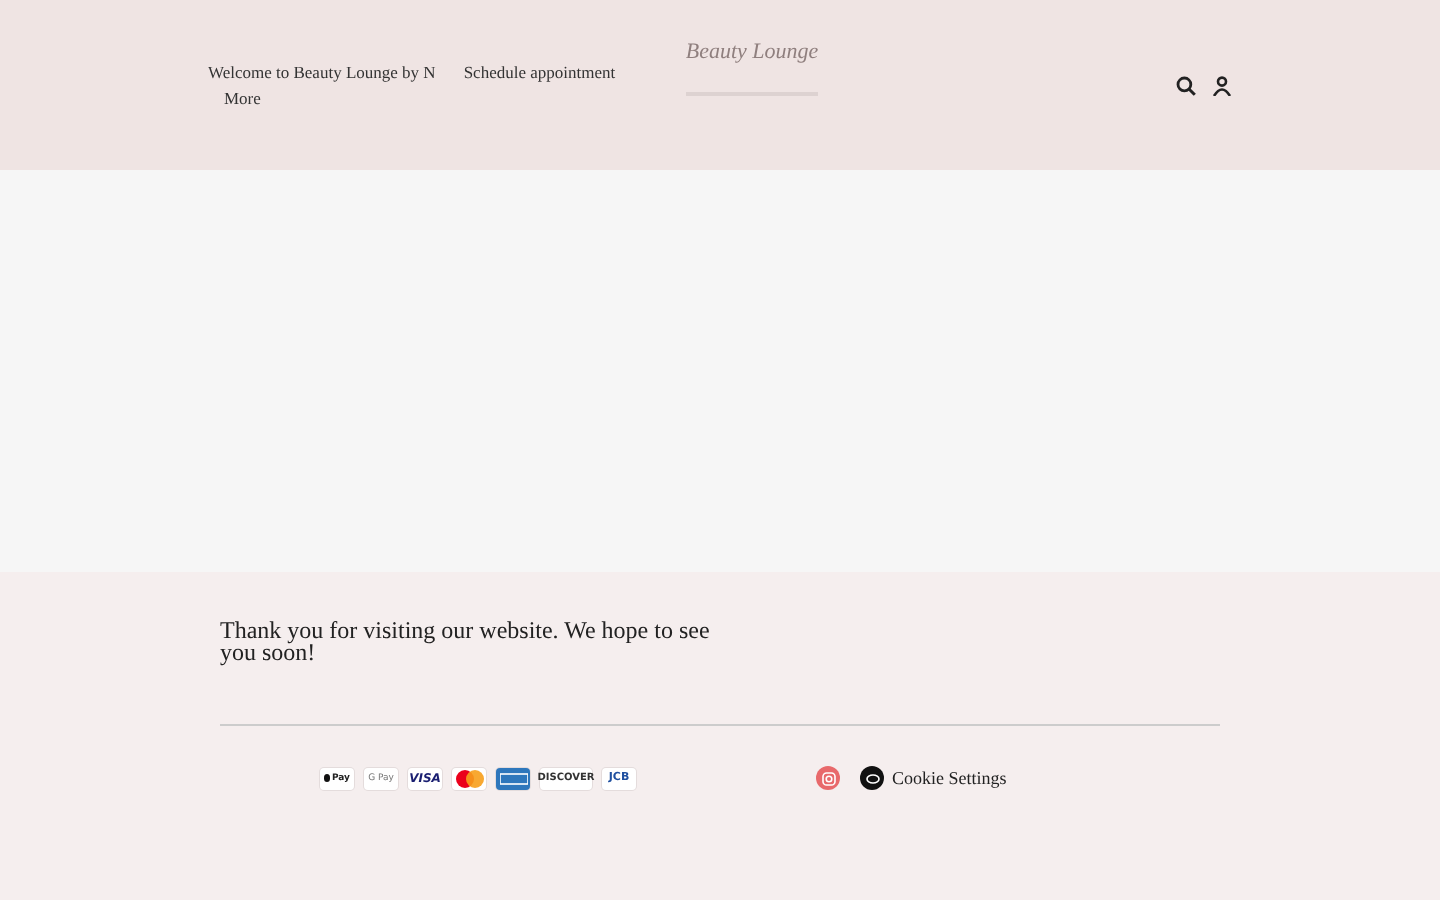  Describe the element at coordinates (322, 72) in the screenshot. I see `nav-link: Welcome to Beauty Lounge by N` at that location.